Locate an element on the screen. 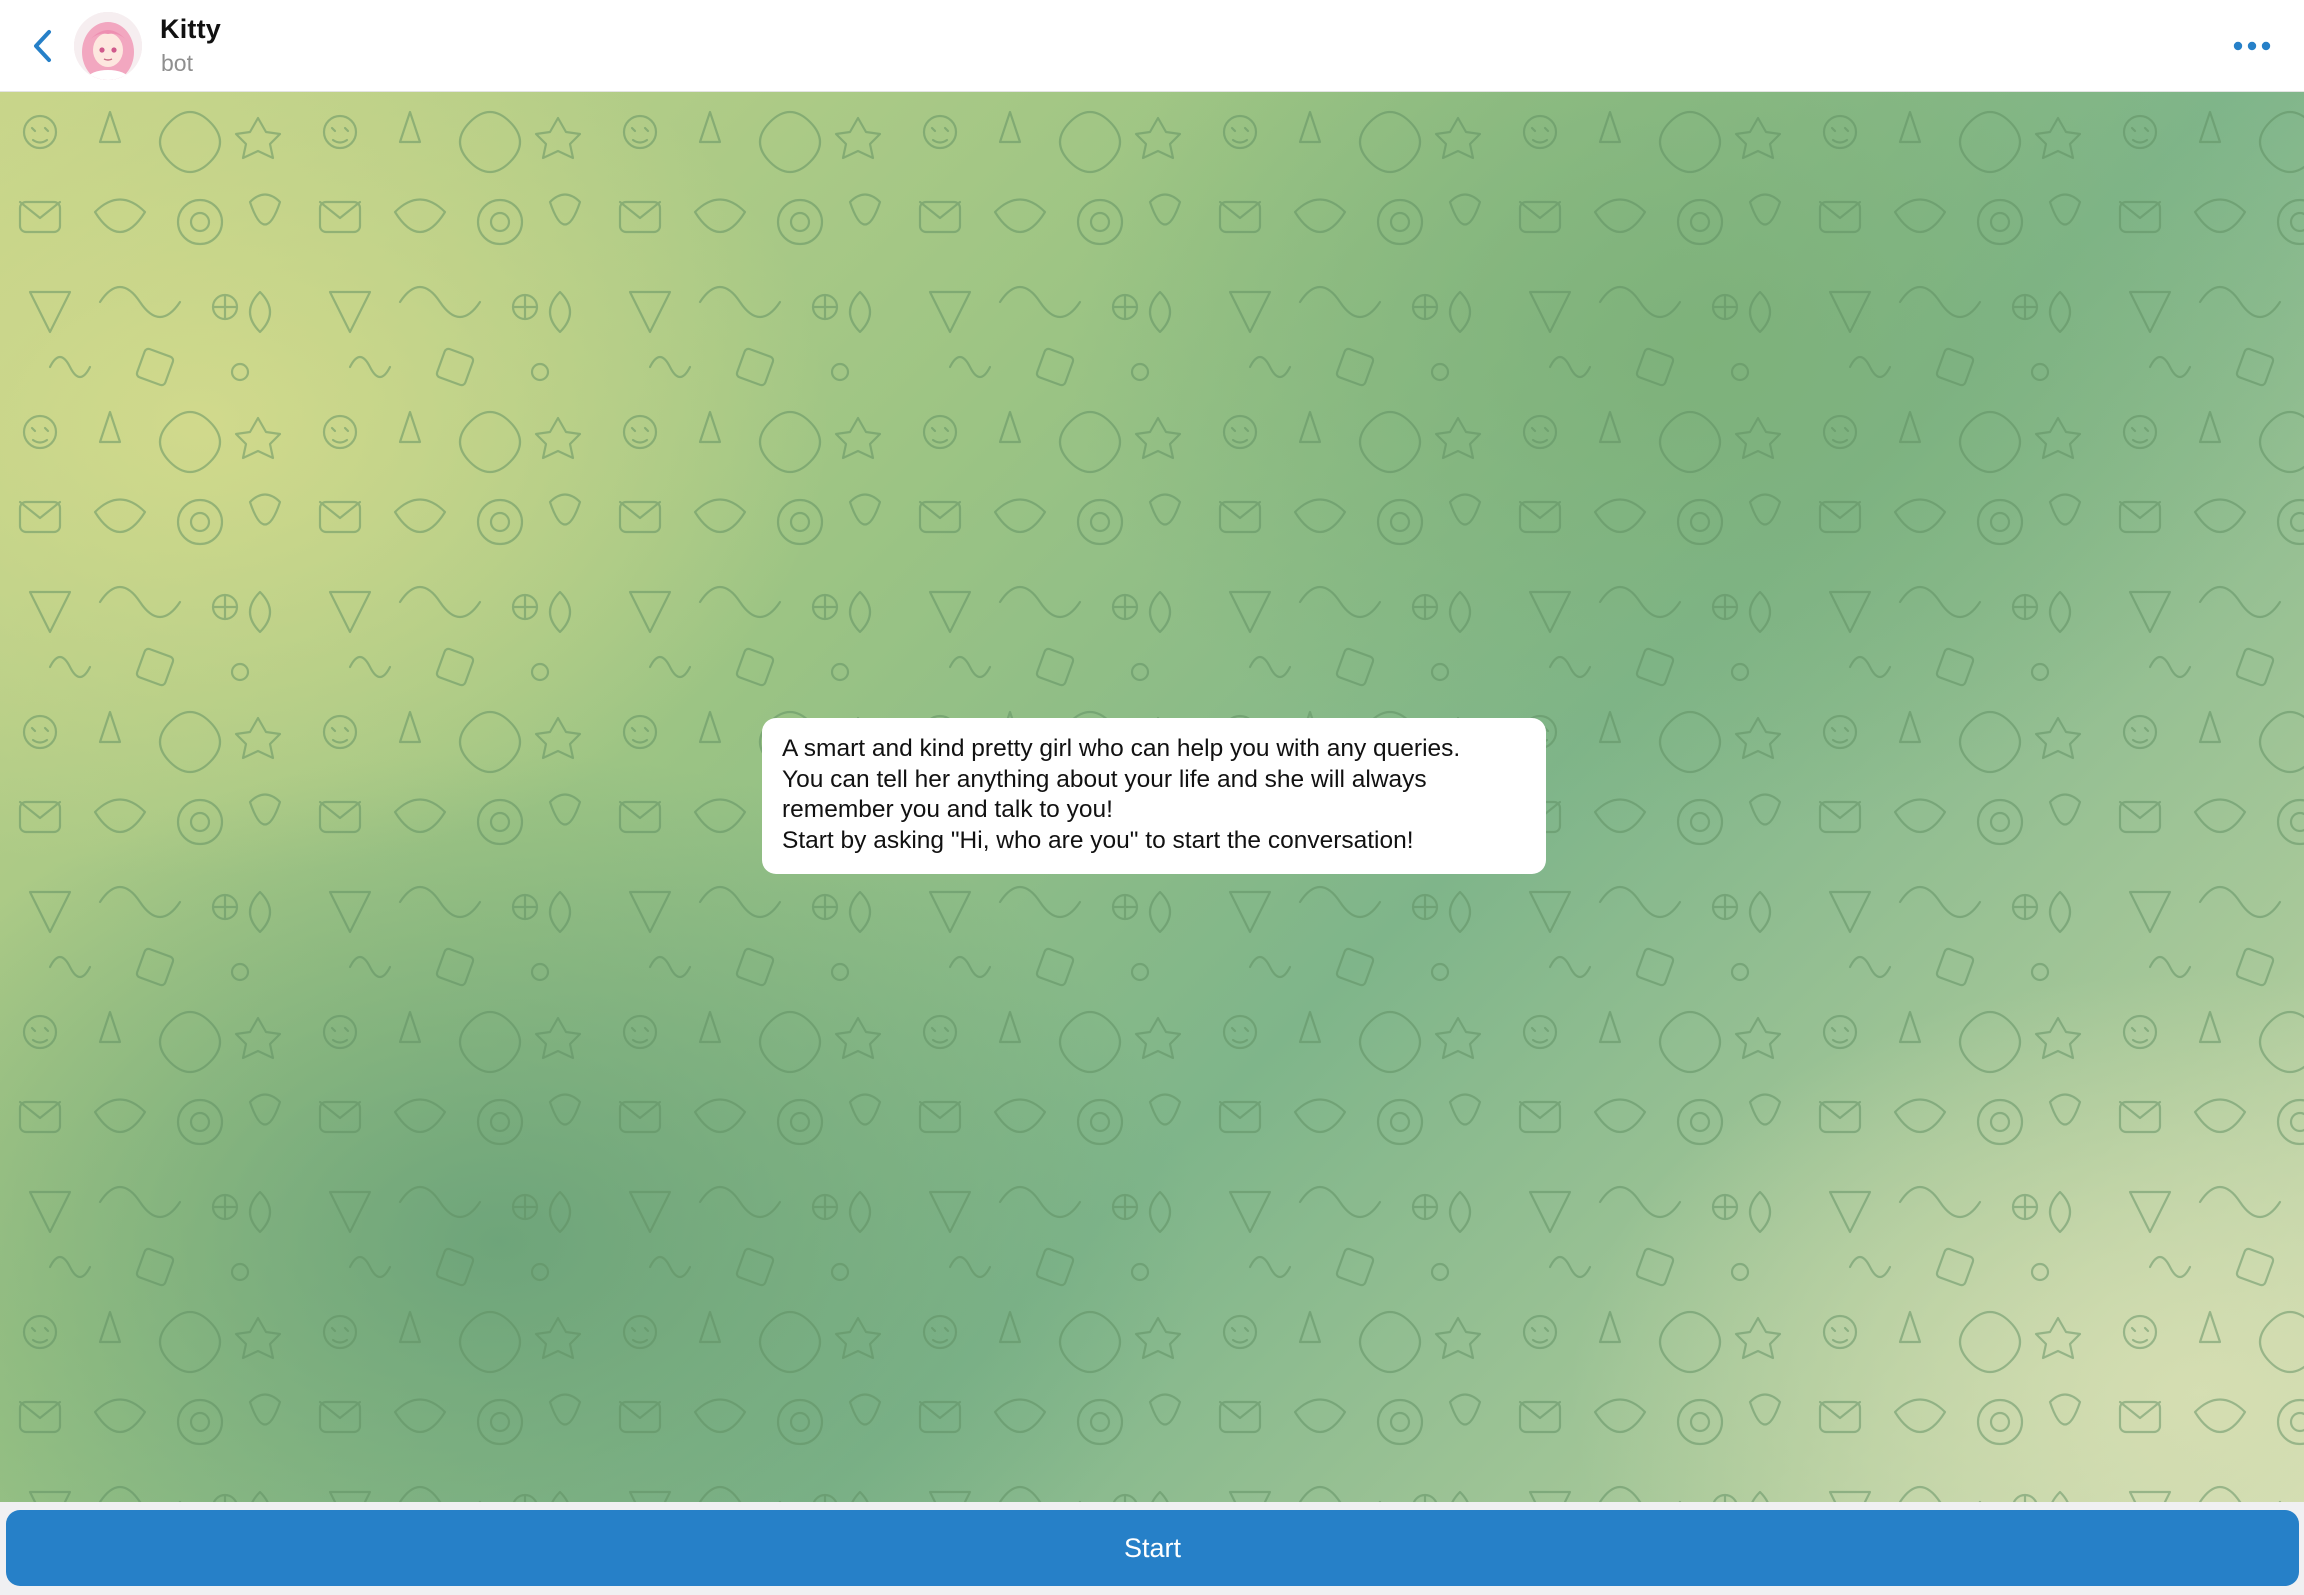 This screenshot has height=1595, width=2304. avatar is located at coordinates (108, 46).